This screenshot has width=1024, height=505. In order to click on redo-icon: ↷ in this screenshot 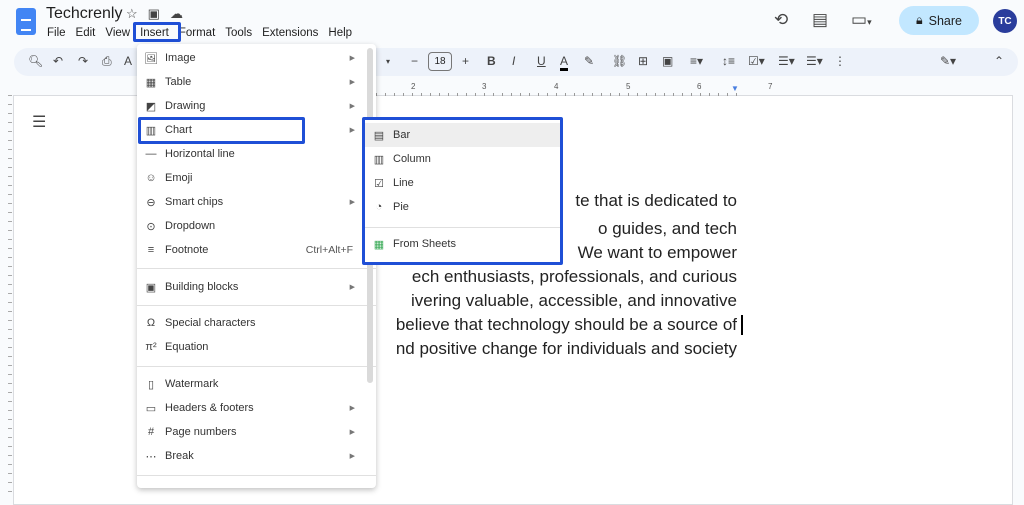, I will do `click(83, 61)`.